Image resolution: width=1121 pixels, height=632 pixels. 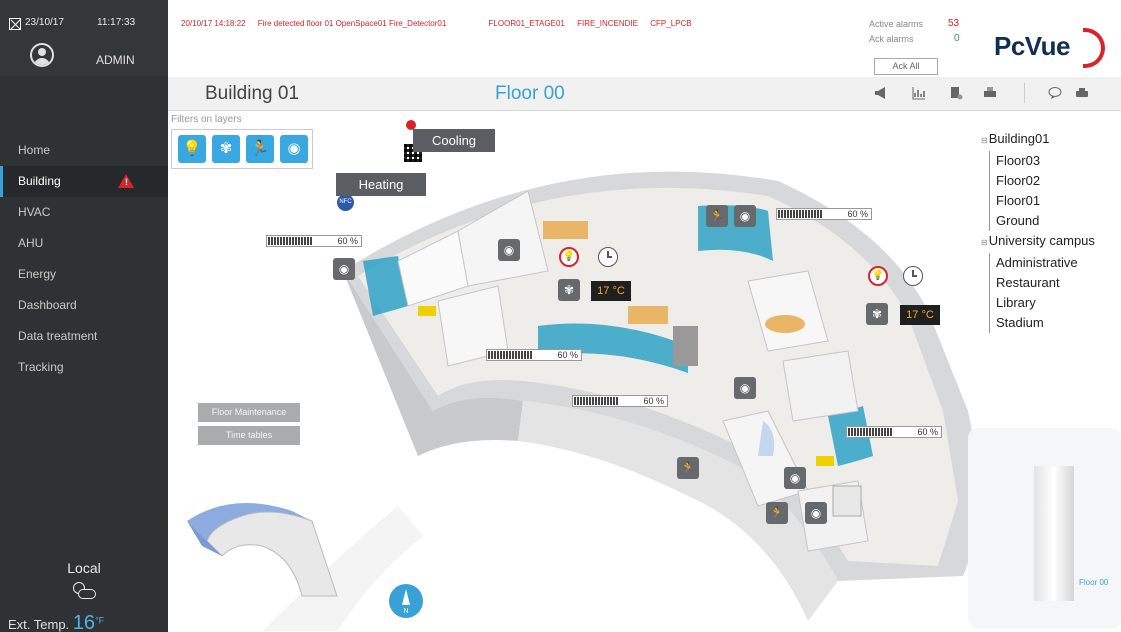 I want to click on floor-title: Floor 00, so click(x=530, y=93).